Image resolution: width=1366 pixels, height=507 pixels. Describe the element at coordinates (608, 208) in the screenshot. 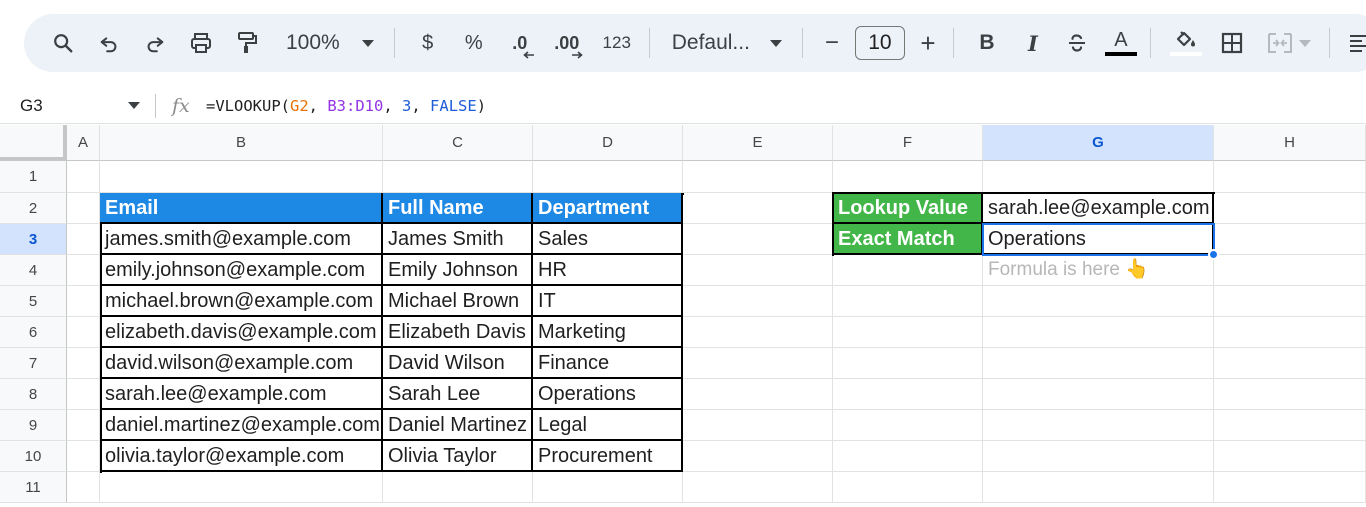

I see `table-header-cell: Department` at that location.